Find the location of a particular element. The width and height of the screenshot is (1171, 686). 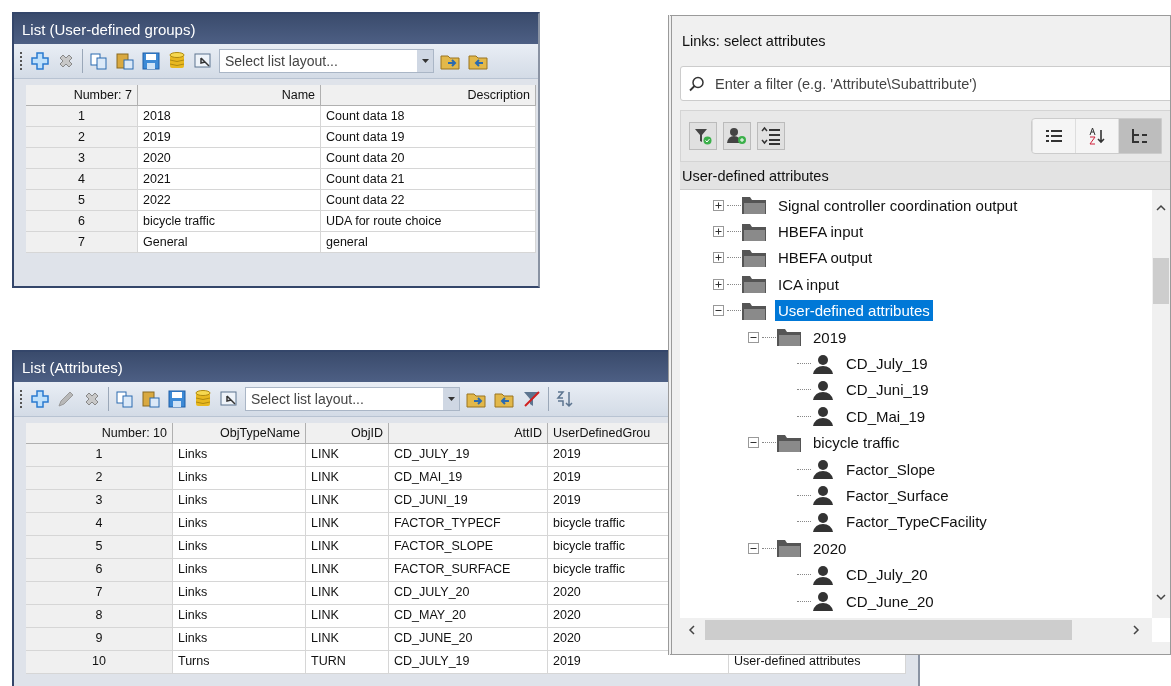

add-user-icon is located at coordinates (737, 136).